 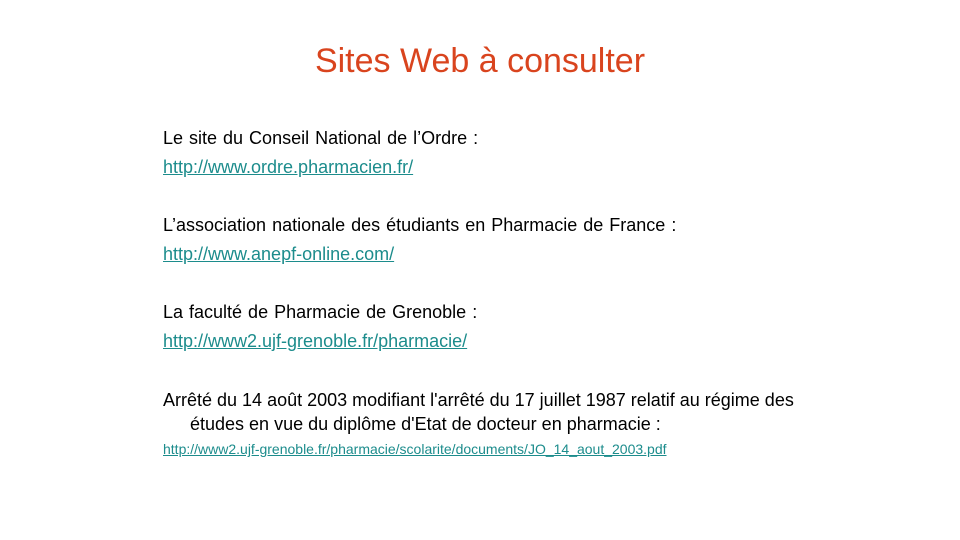 I want to click on entry-label-ordre: Le site du Conseil National de l’Ordre :, so click(x=321, y=138).